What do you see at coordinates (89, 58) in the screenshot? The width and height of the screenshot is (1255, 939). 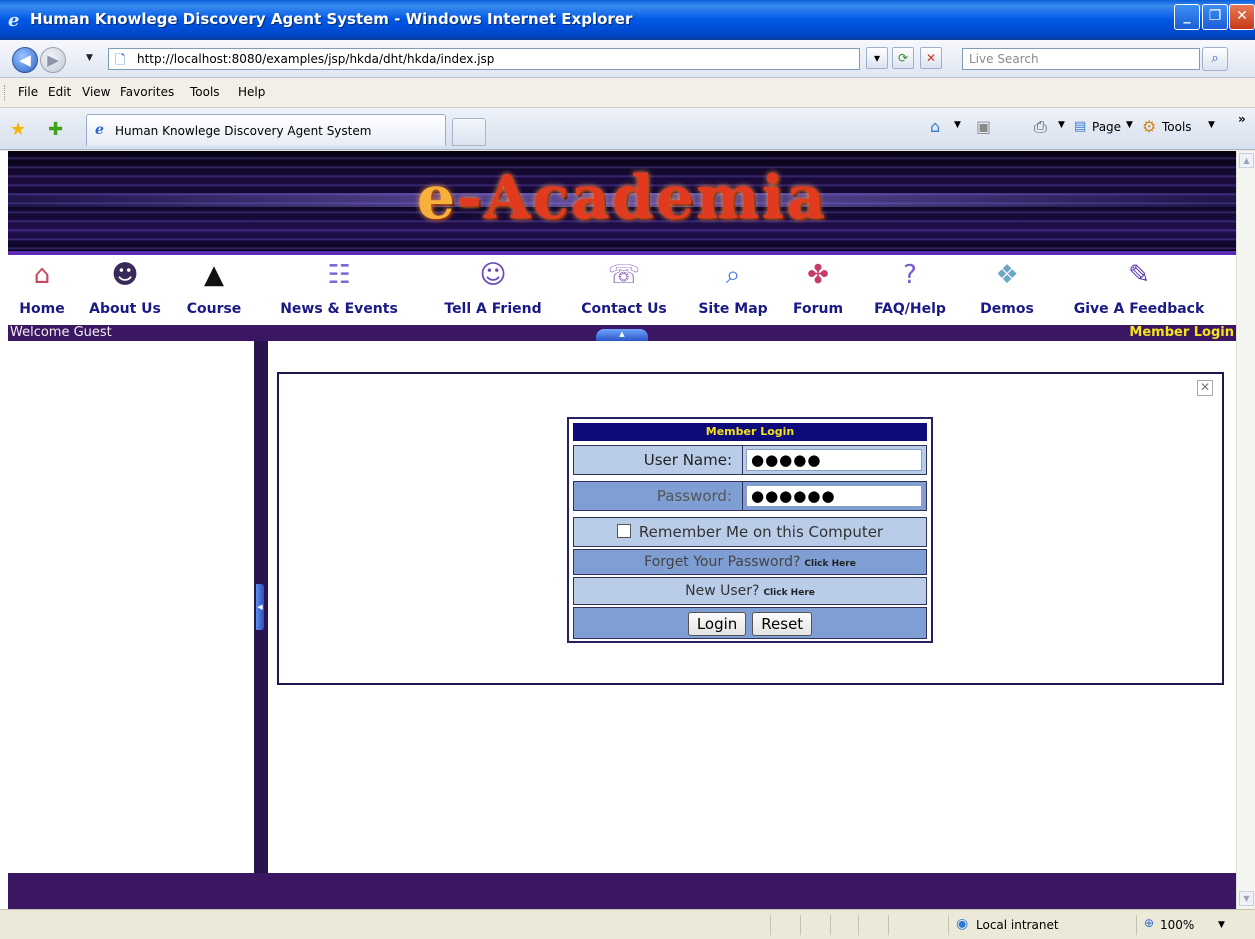 I see `history-dropdown-icon: ▼` at bounding box center [89, 58].